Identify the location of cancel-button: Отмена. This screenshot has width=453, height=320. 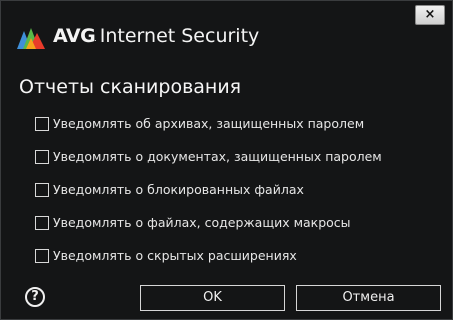
(368, 298).